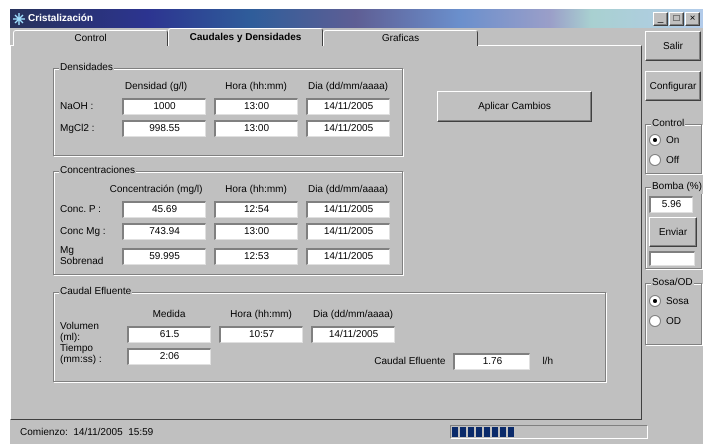 Image resolution: width=703 pixels, height=444 pixels. Describe the element at coordinates (164, 106) in the screenshot. I see `input-field: 1000` at that location.